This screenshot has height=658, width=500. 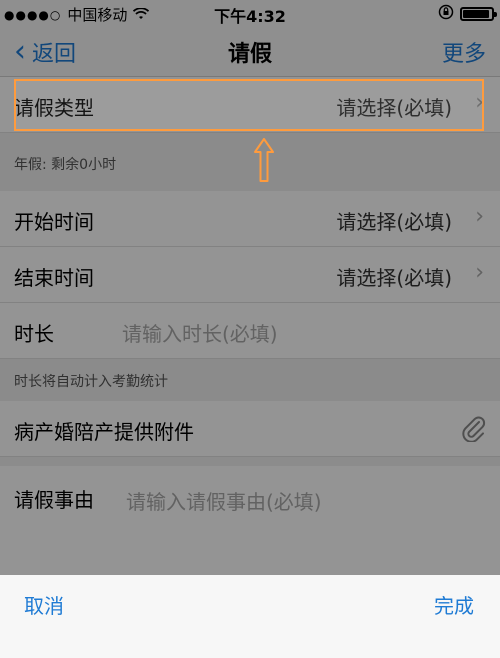 I want to click on up-arrow-icon, so click(x=264, y=160).